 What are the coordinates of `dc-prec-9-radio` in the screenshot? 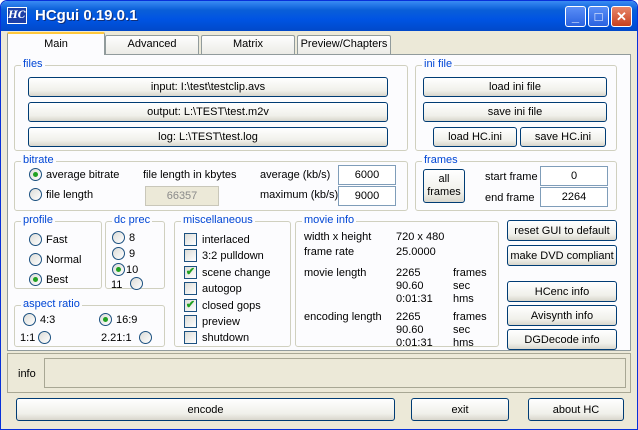 It's located at (118, 253).